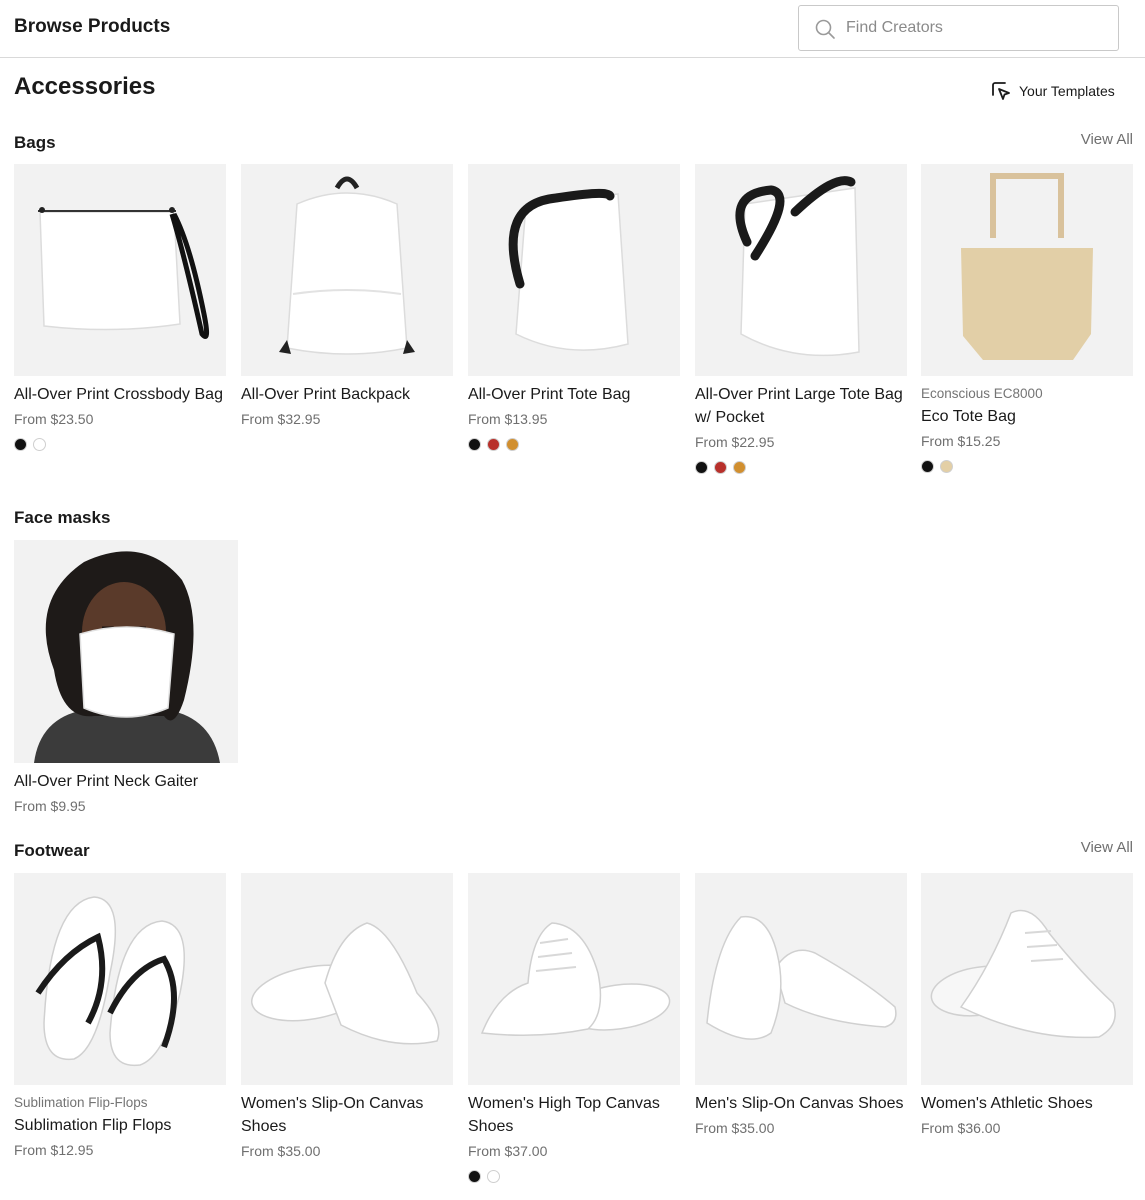 This screenshot has width=1145, height=1200. I want to click on search-input: Find Creators, so click(958, 28).